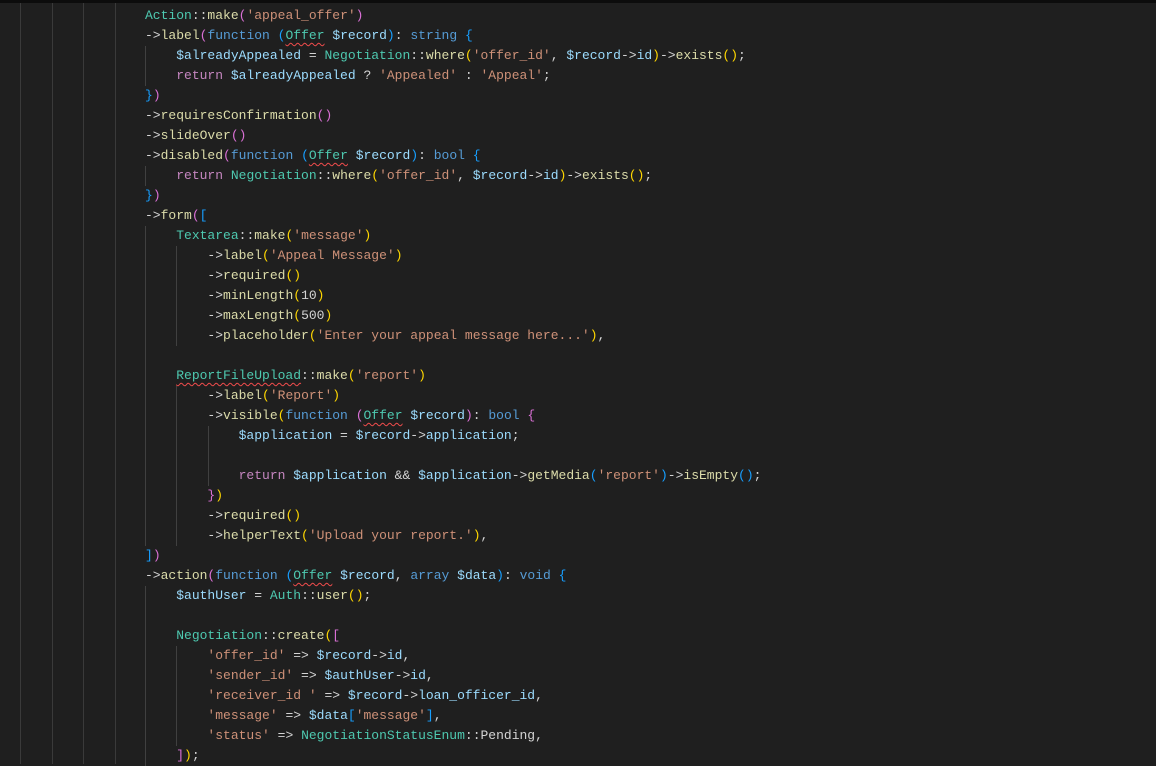 The height and width of the screenshot is (766, 1156). I want to click on code-token: :, so click(480, 415).